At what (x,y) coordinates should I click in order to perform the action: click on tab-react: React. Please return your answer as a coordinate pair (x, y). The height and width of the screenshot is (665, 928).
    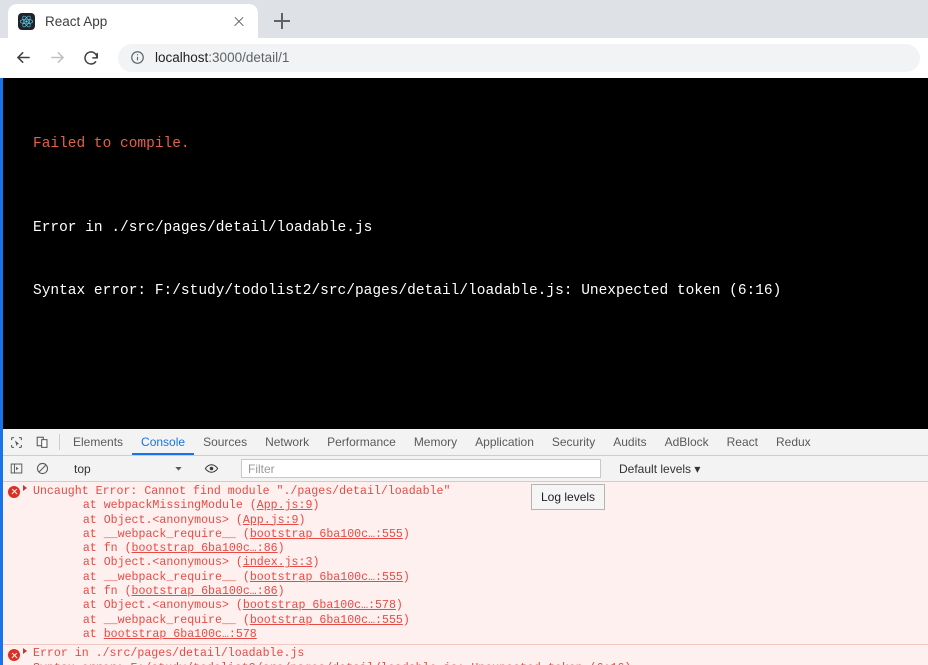
    Looking at the image, I should click on (742, 442).